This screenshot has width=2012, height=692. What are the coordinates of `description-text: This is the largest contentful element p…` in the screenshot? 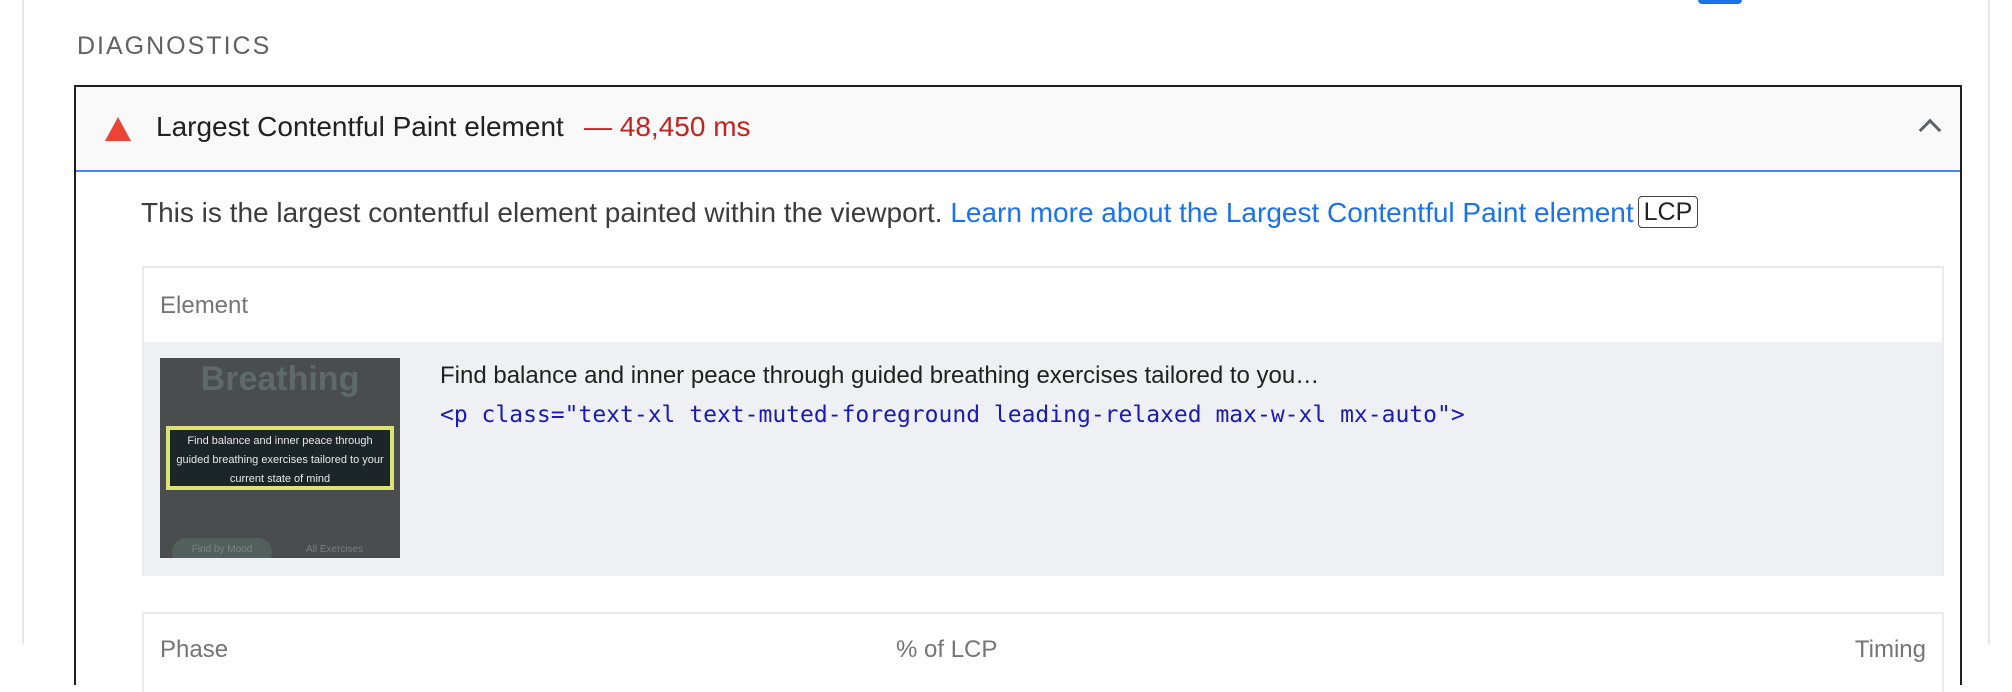 It's located at (546, 212).